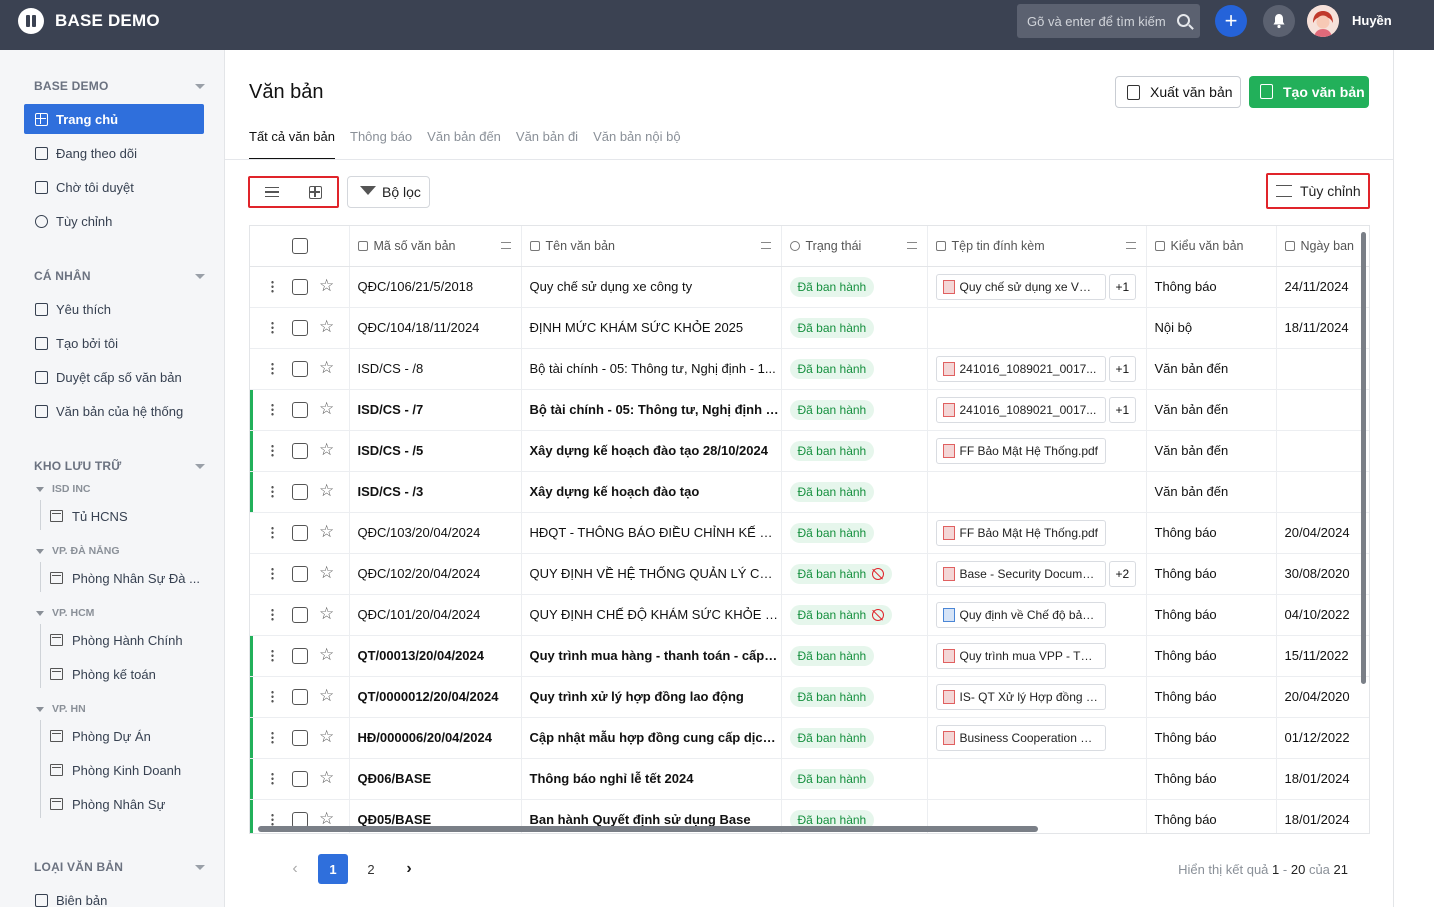  What do you see at coordinates (114, 187) in the screenshot?
I see `sidebar-item-pending: Chờ tôi duyệt` at bounding box center [114, 187].